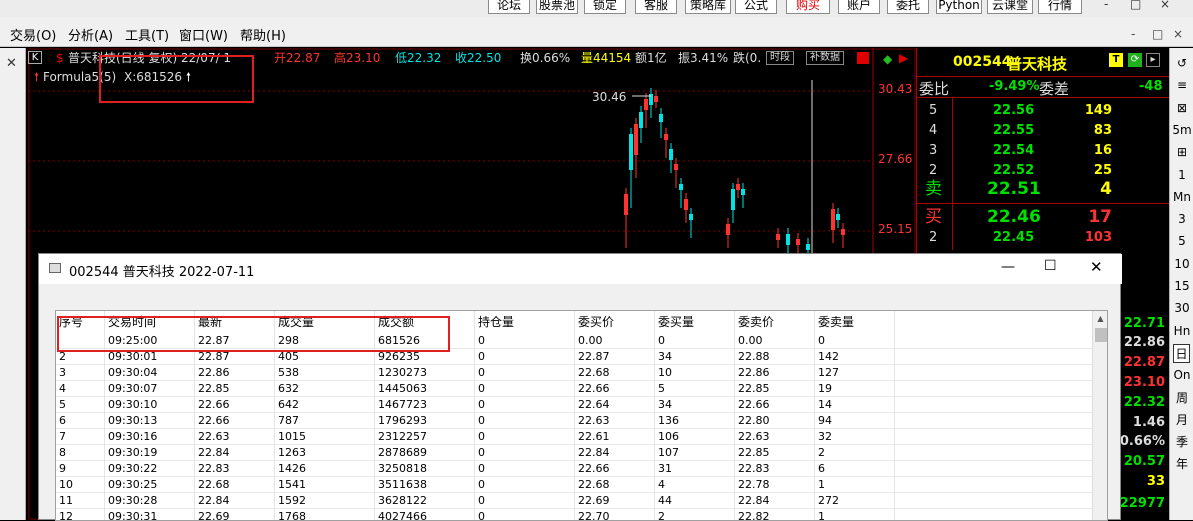 The image size is (1193, 521). I want to click on table-cell: 22.69, so click(214, 515).